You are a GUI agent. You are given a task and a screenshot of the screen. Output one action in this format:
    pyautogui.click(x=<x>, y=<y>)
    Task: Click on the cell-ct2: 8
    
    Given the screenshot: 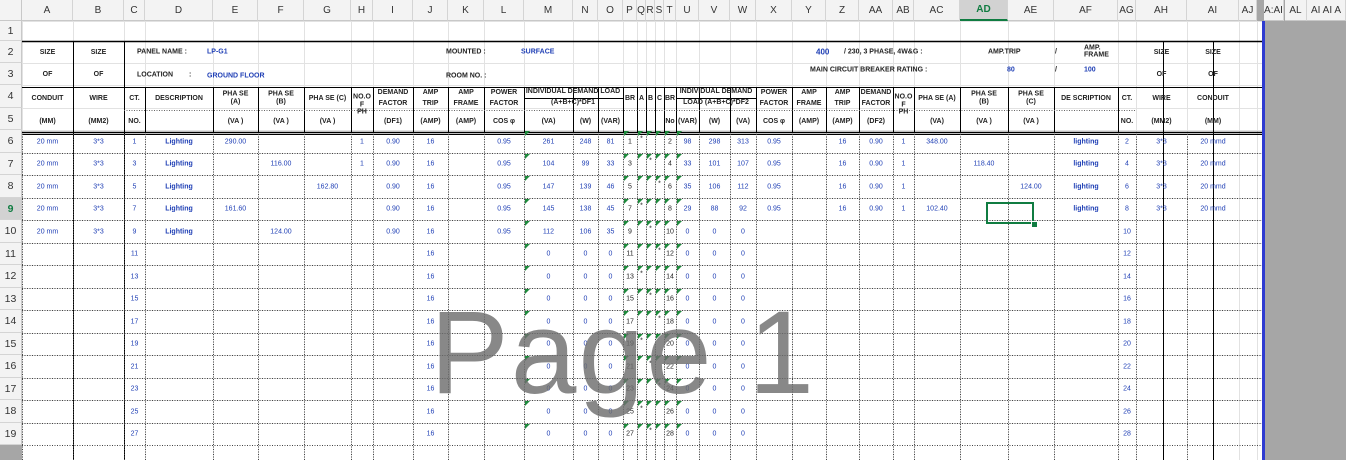 What is the action you would take?
    pyautogui.click(x=1127, y=209)
    